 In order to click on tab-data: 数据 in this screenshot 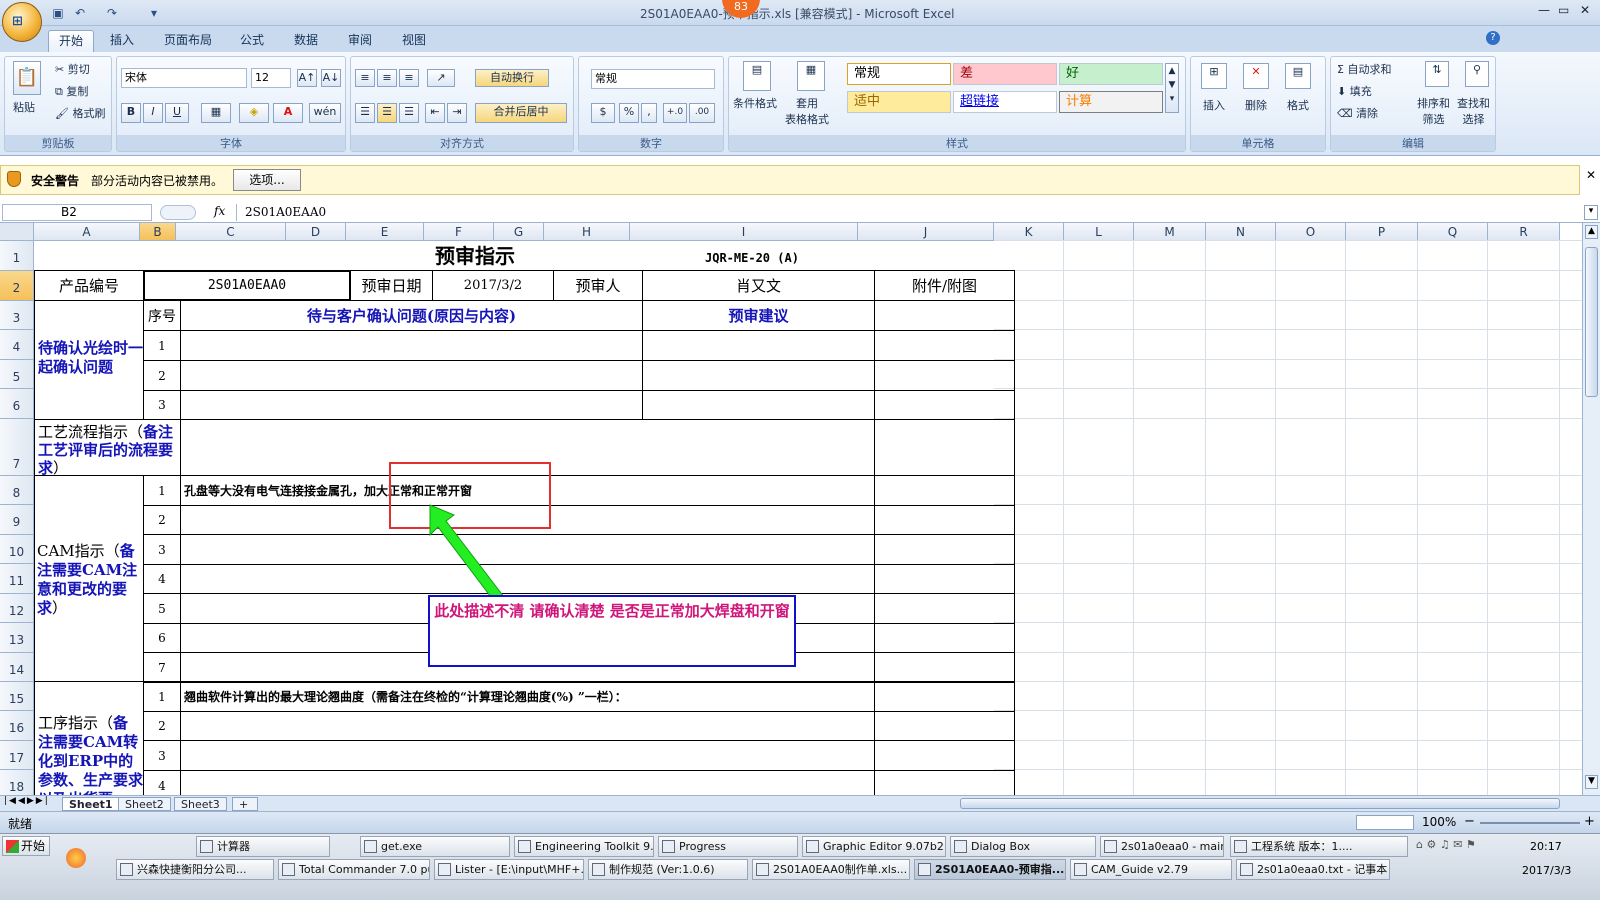, I will do `click(306, 41)`.